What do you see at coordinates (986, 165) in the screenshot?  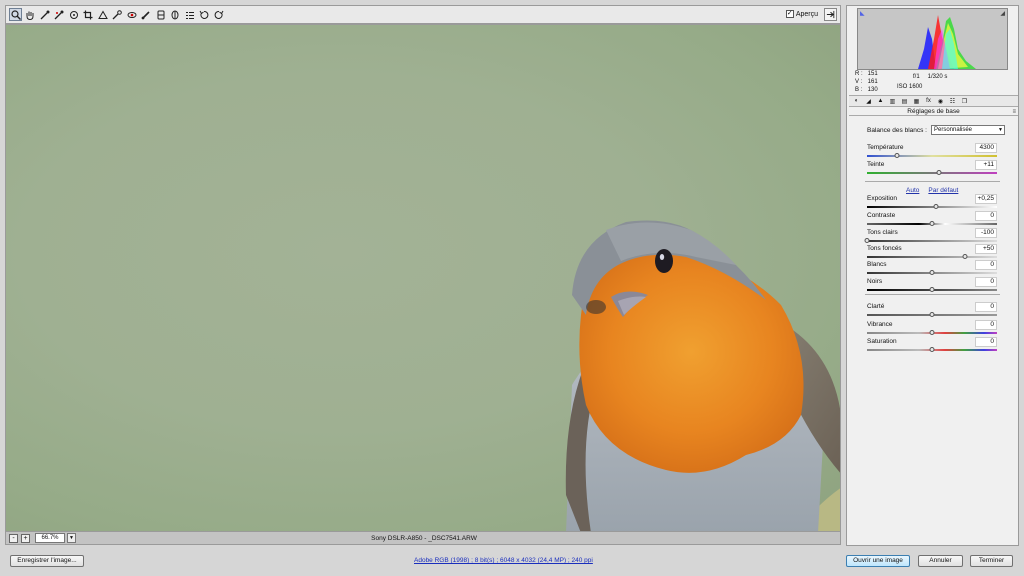 I see `slider-value-input: +11` at bounding box center [986, 165].